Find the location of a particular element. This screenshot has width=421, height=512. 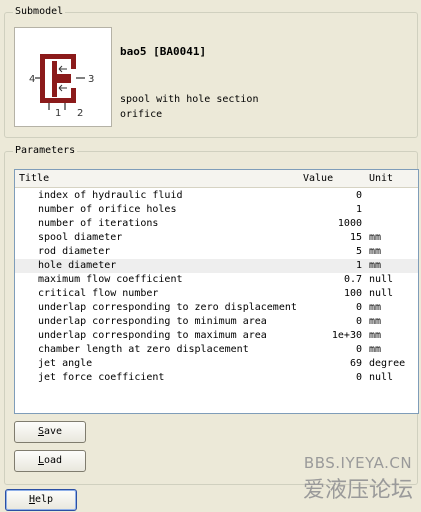

table-row: jet angle 69 degree is located at coordinates (216, 364).